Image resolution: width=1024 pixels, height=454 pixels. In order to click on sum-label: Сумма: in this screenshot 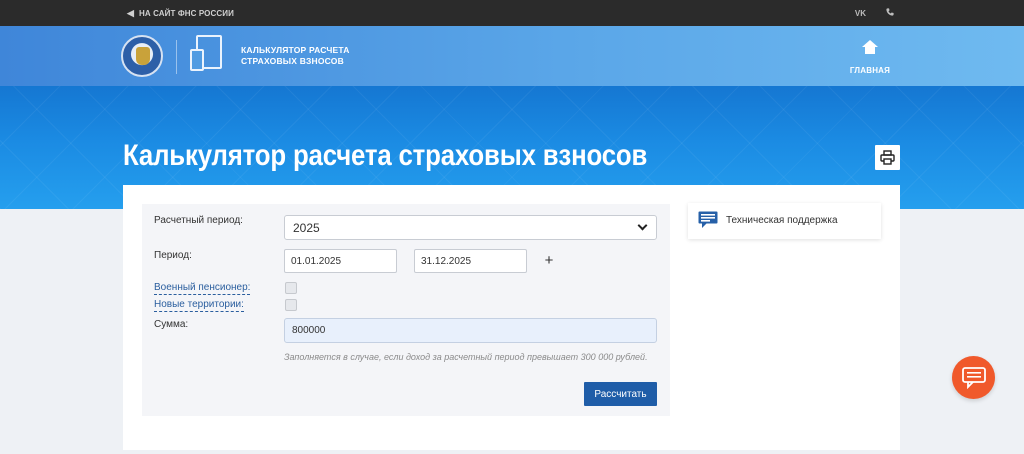, I will do `click(171, 324)`.